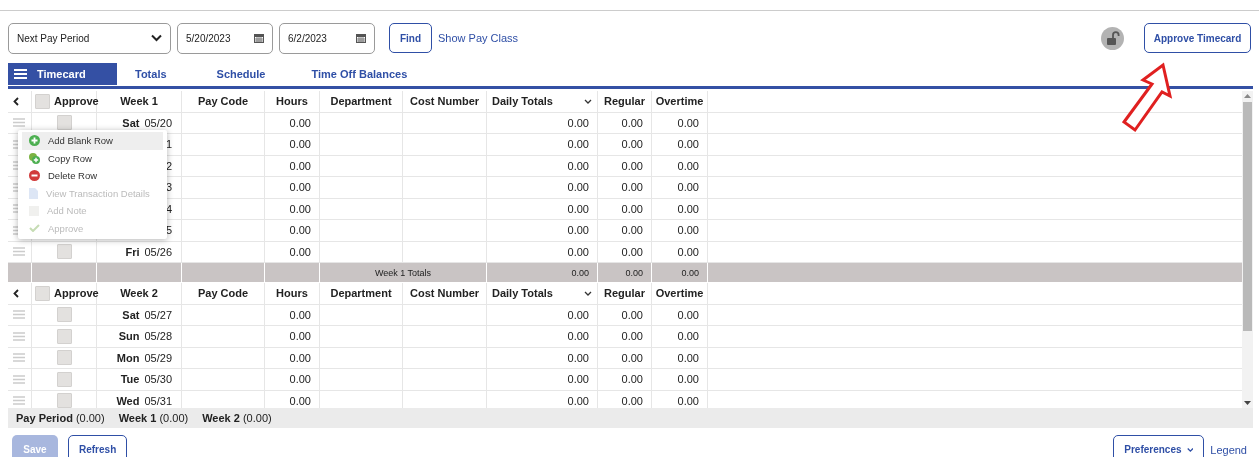  I want to click on day-label: Wed, so click(127, 400).